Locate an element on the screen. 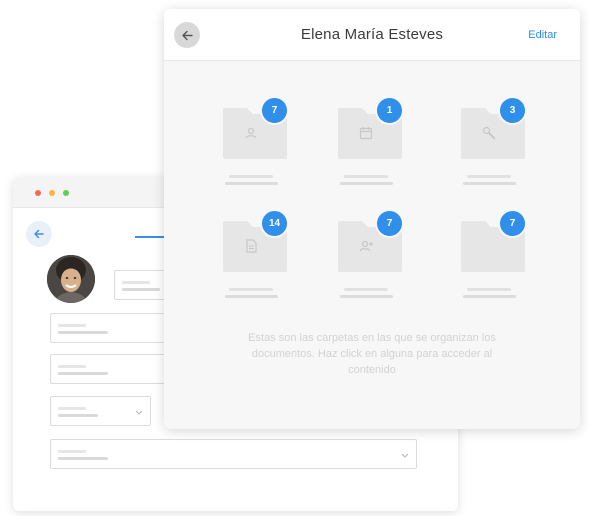 The width and height of the screenshot is (589, 516). panel-header: Elena María Esteves Editar is located at coordinates (372, 35).